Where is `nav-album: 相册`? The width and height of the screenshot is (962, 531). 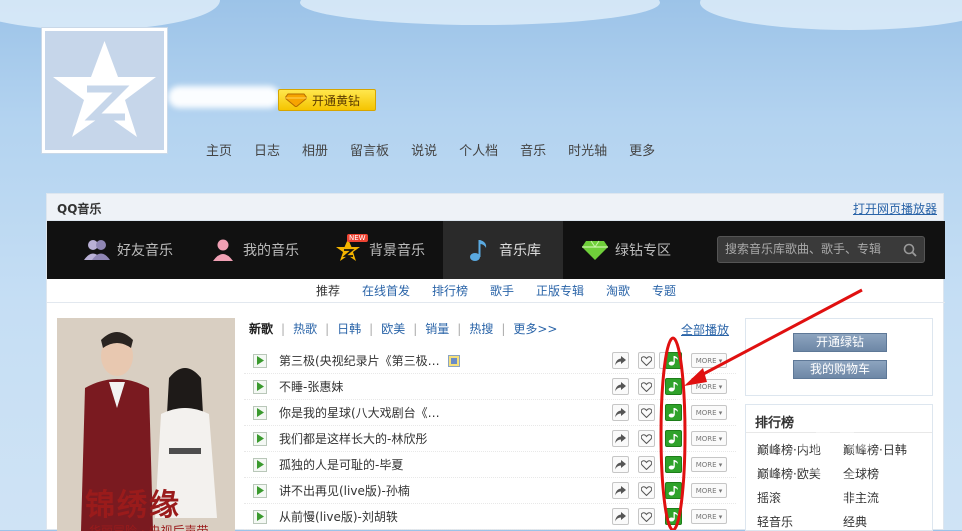
nav-album: 相册 is located at coordinates (315, 149).